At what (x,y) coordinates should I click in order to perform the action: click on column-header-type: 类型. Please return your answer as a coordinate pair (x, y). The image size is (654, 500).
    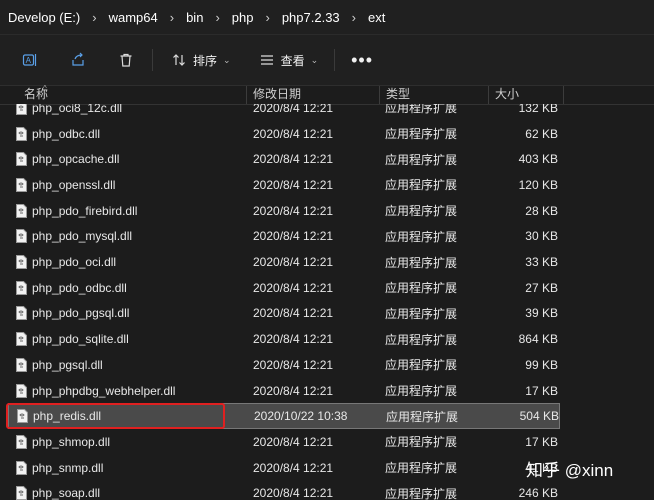
    Looking at the image, I should click on (398, 95).